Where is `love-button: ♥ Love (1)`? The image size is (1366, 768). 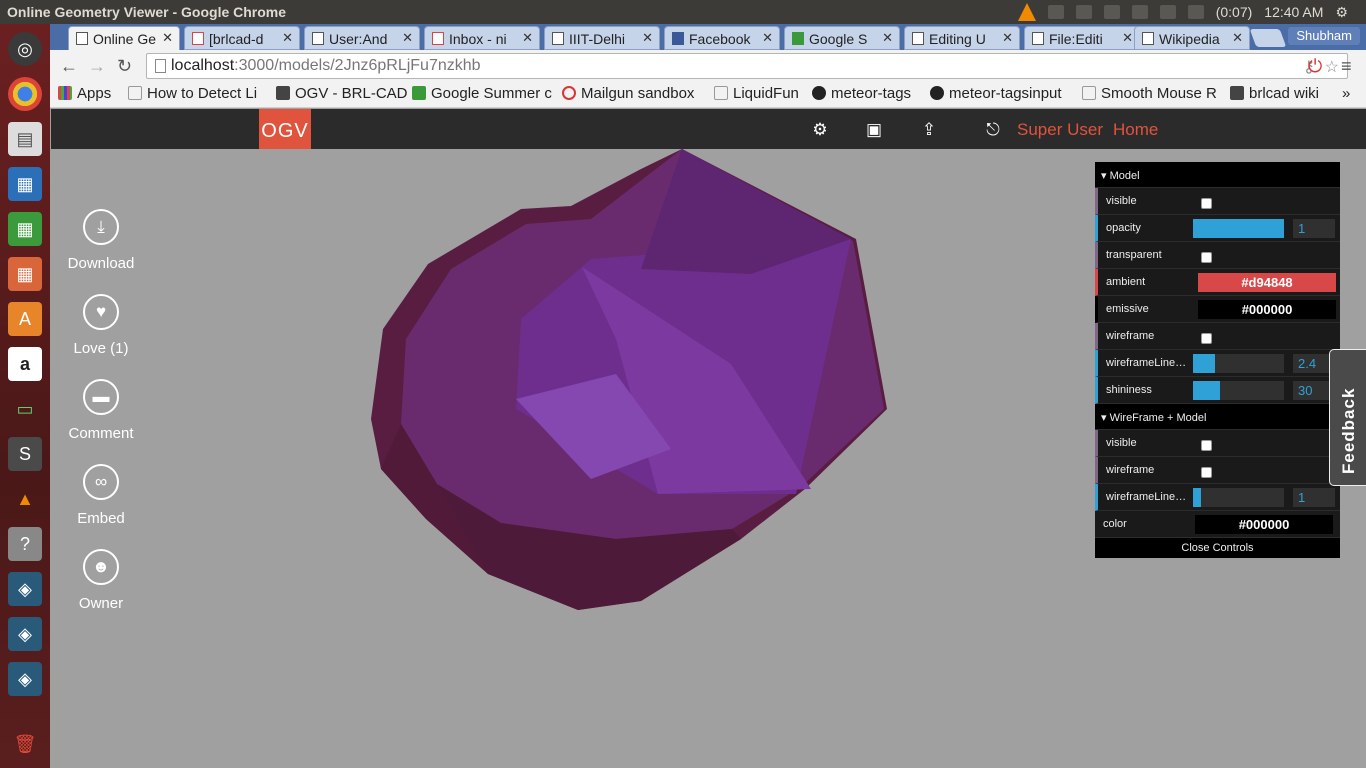
love-button: ♥ Love (1) is located at coordinates (101, 325).